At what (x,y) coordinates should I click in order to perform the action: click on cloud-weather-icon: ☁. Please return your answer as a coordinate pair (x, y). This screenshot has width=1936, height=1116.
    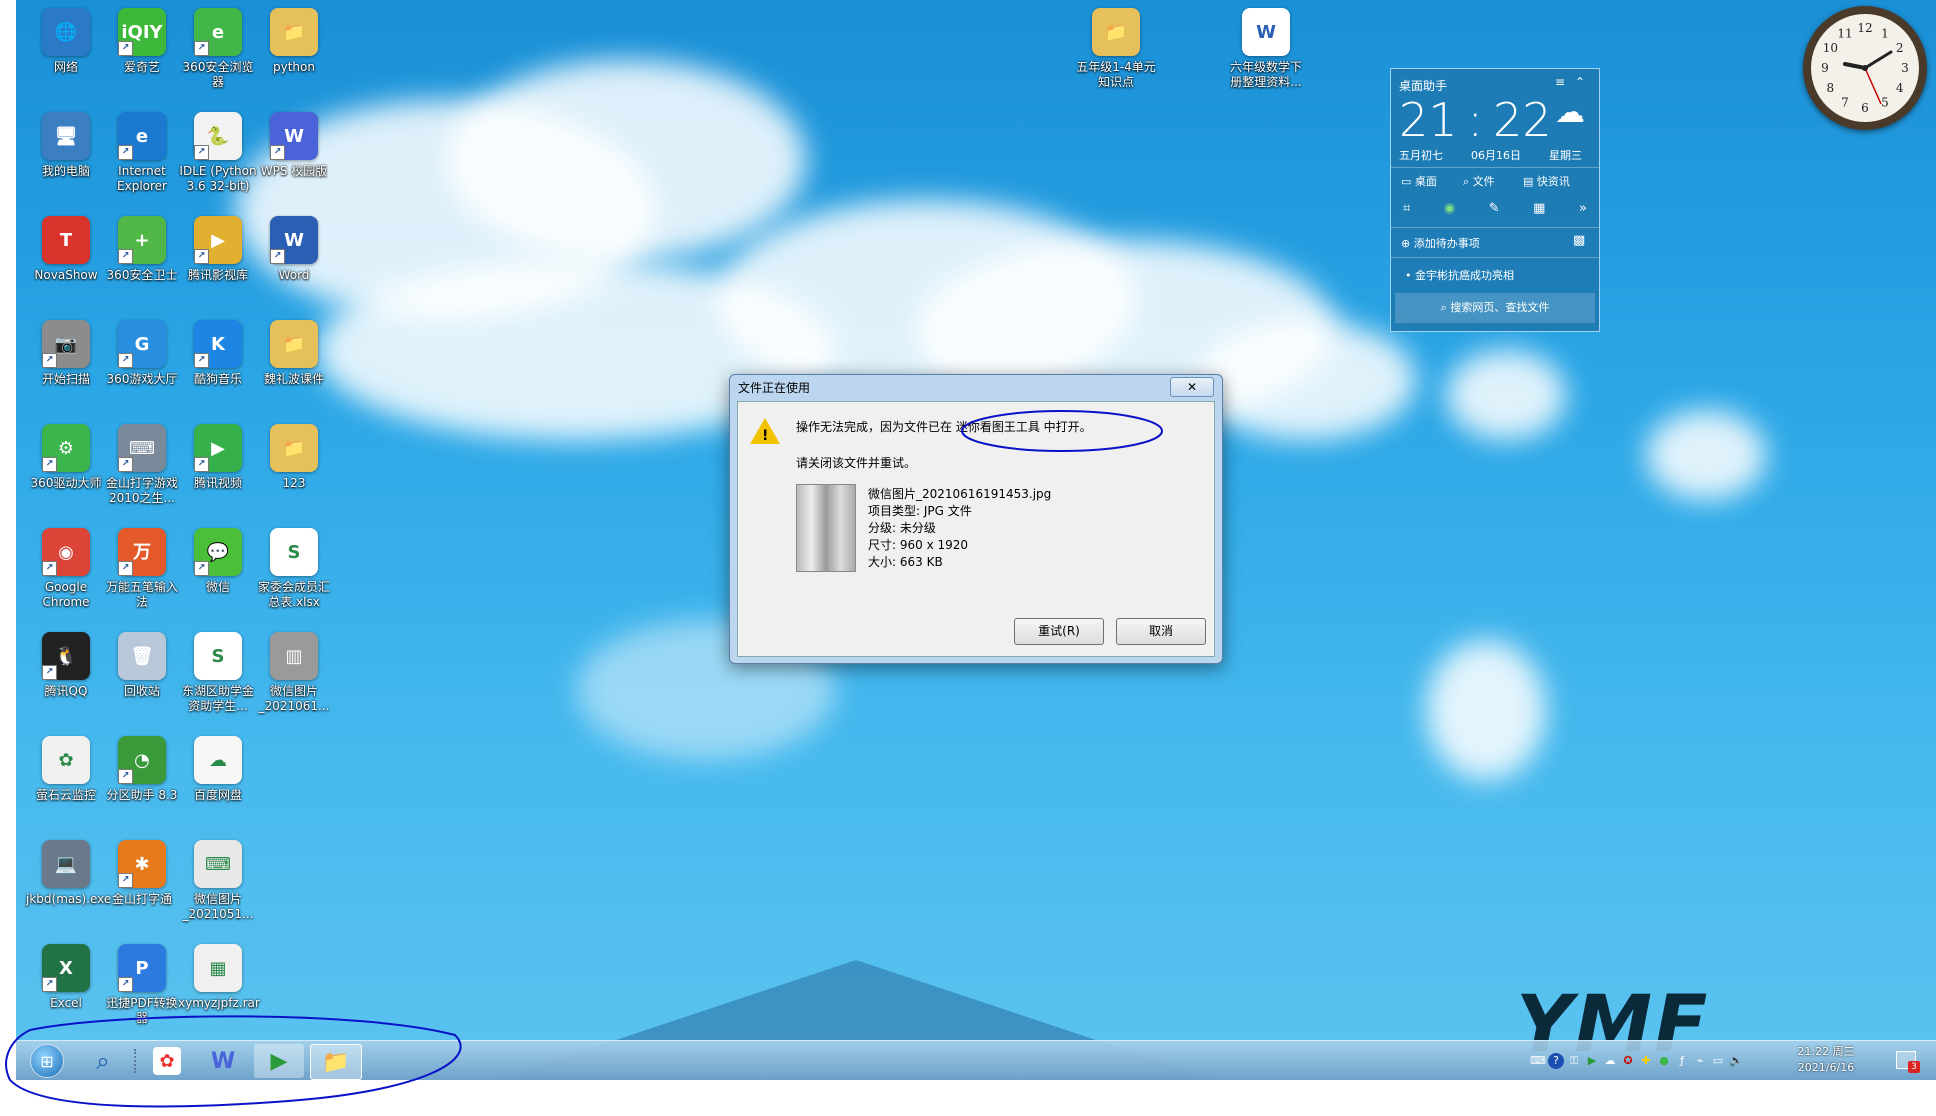
    Looking at the image, I should click on (1573, 112).